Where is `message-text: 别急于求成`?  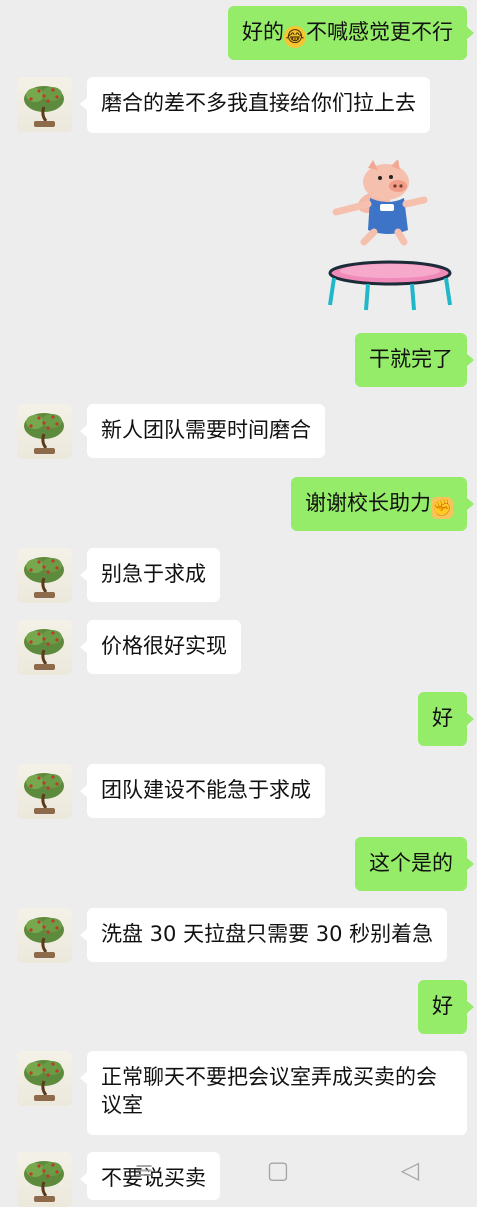
message-text: 别急于求成 is located at coordinates (153, 574).